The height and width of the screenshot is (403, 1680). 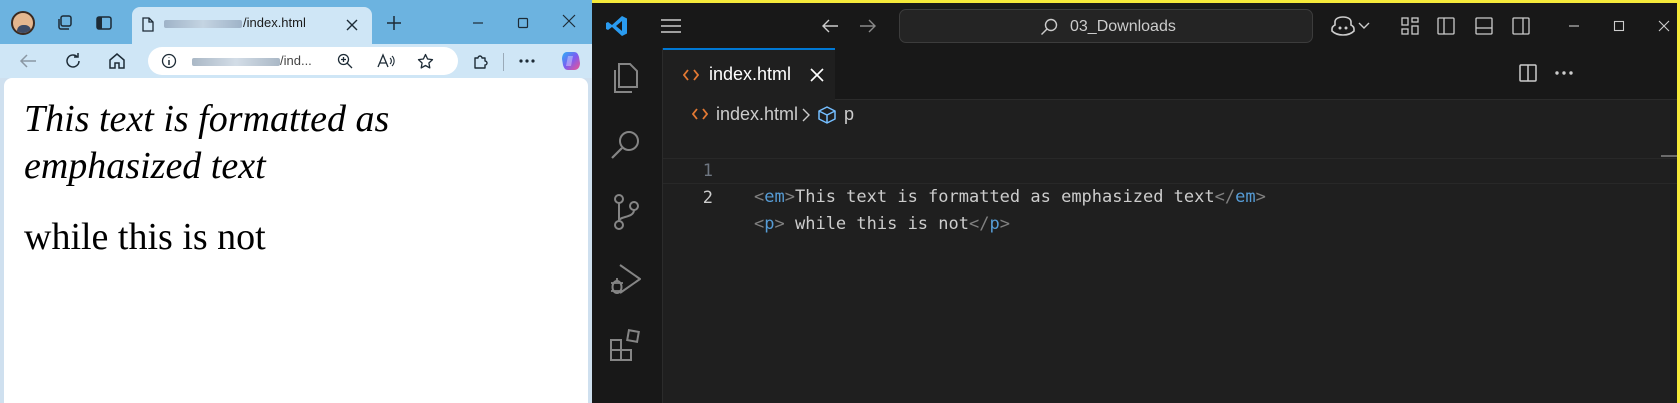 I want to click on toggle-panel-button, so click(x=1484, y=26).